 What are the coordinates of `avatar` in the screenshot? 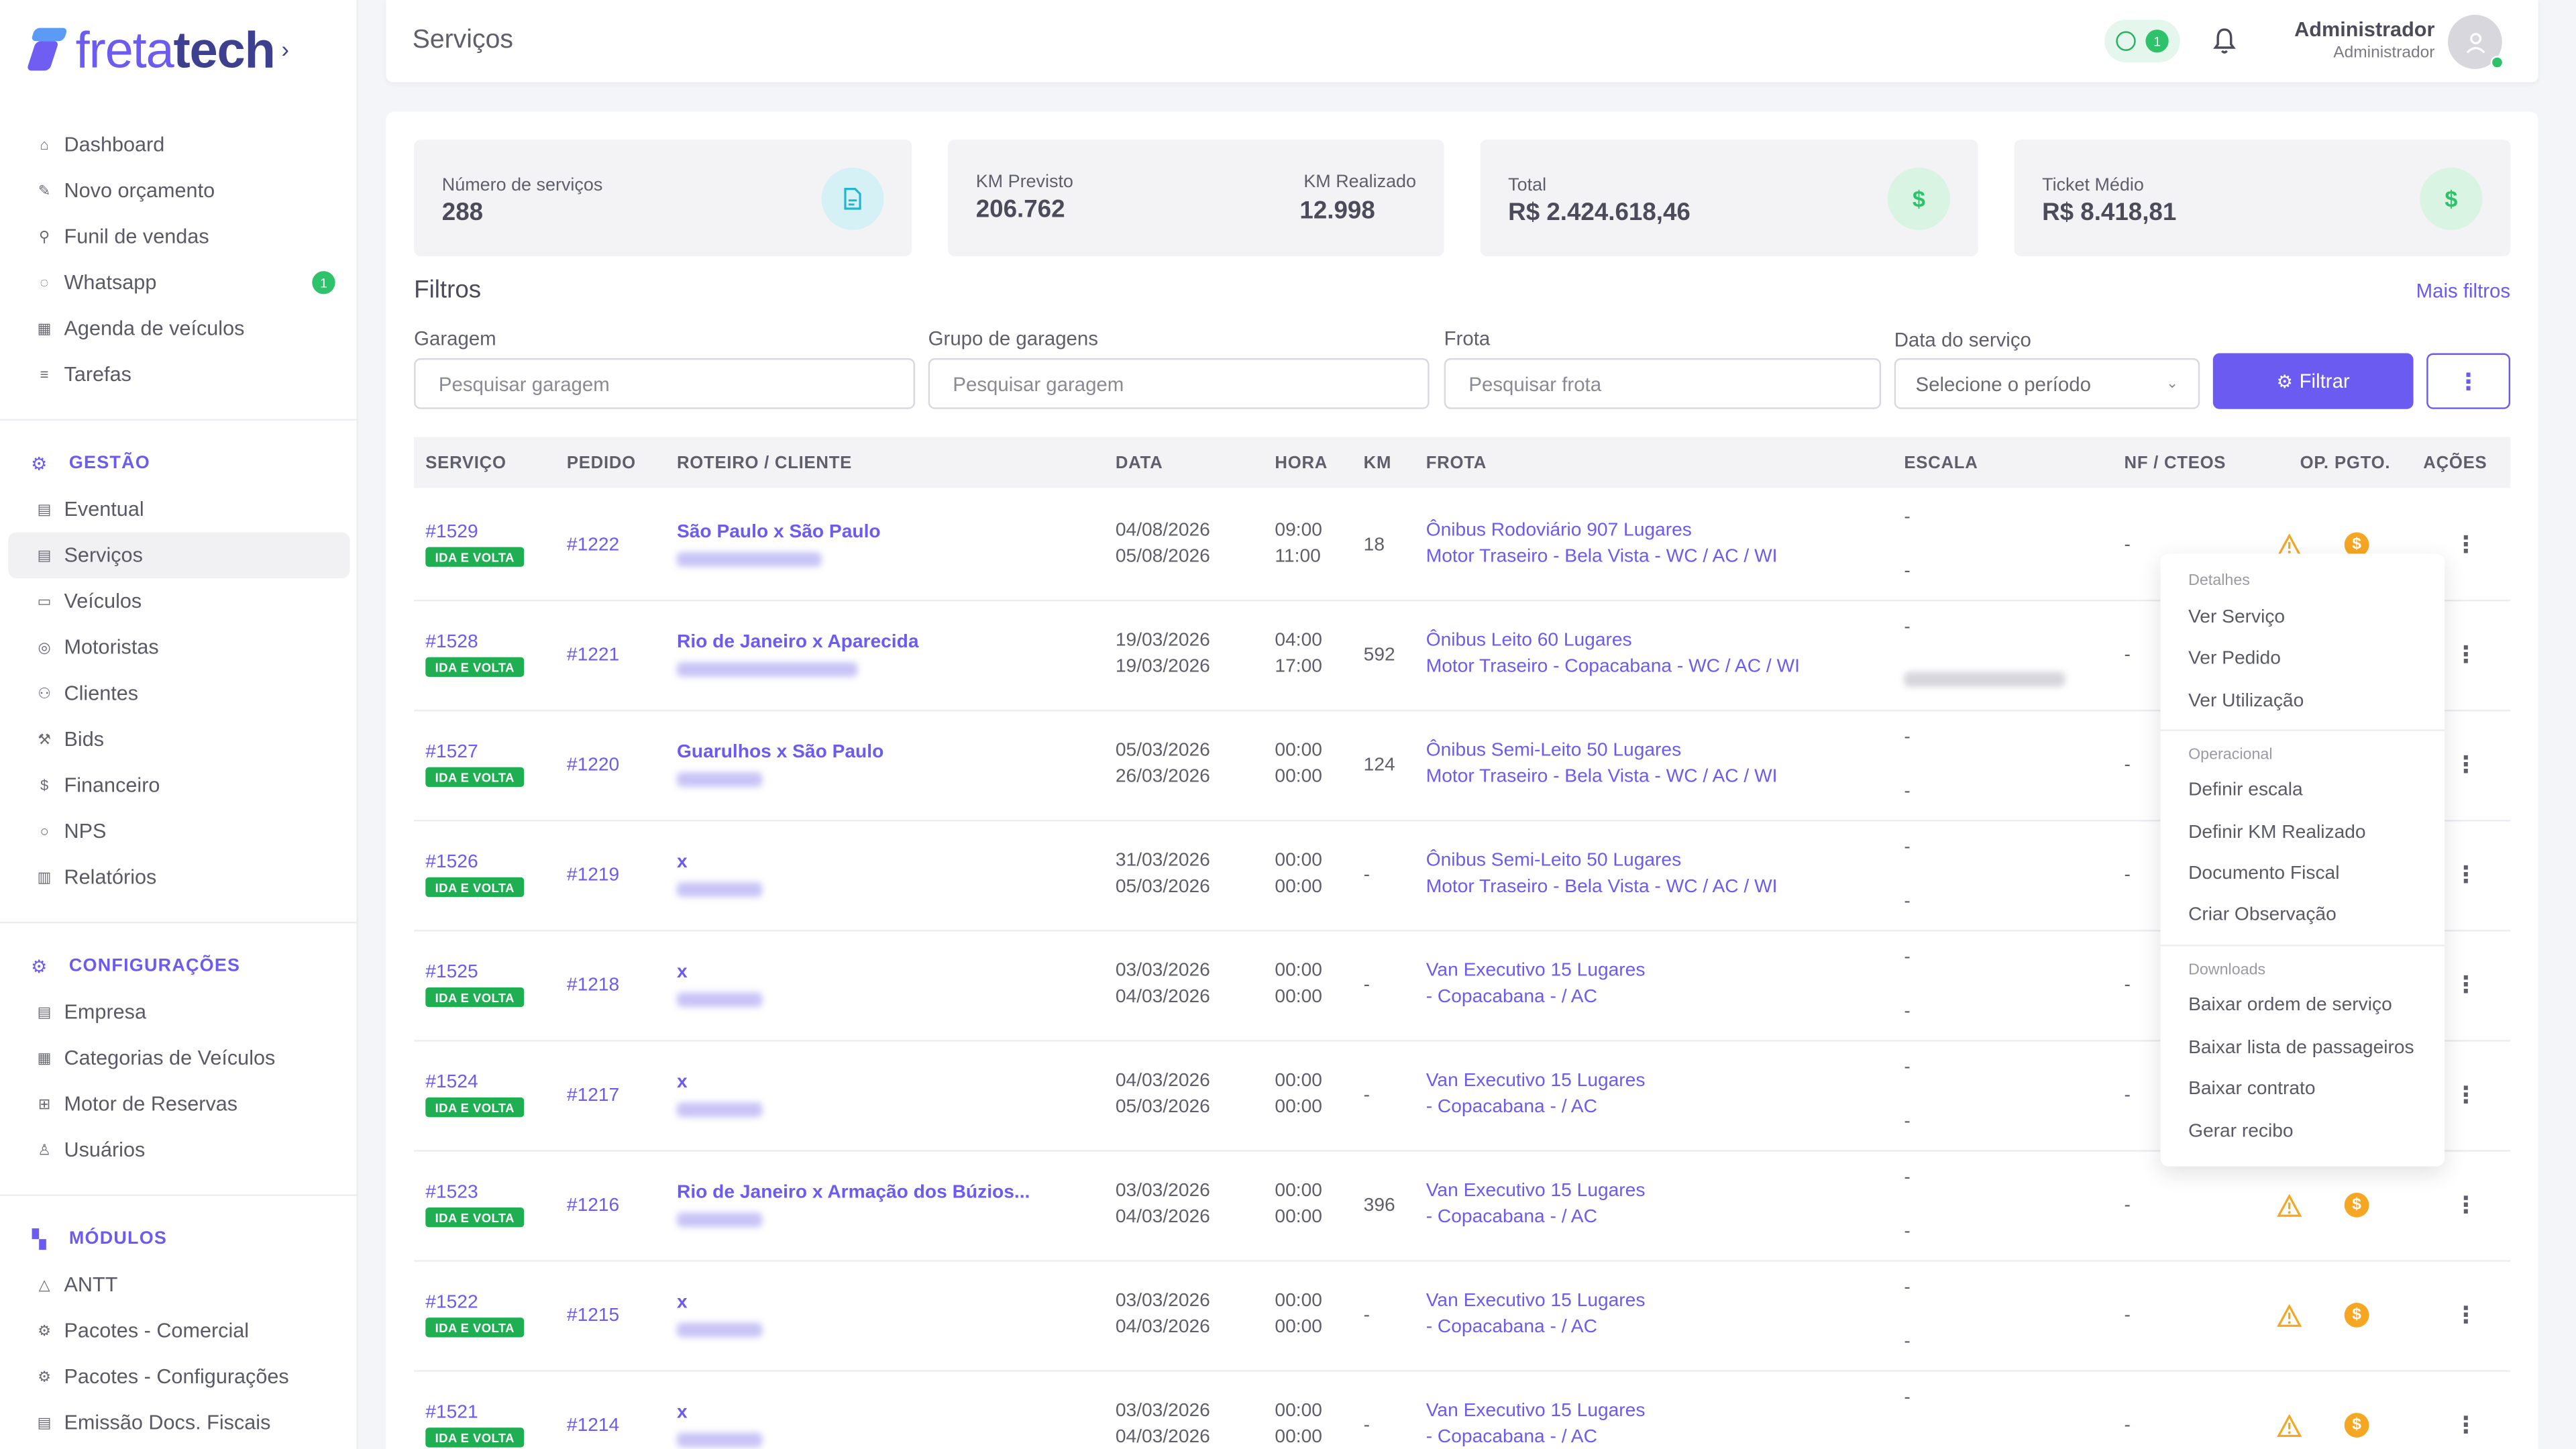 It's located at (2476, 42).